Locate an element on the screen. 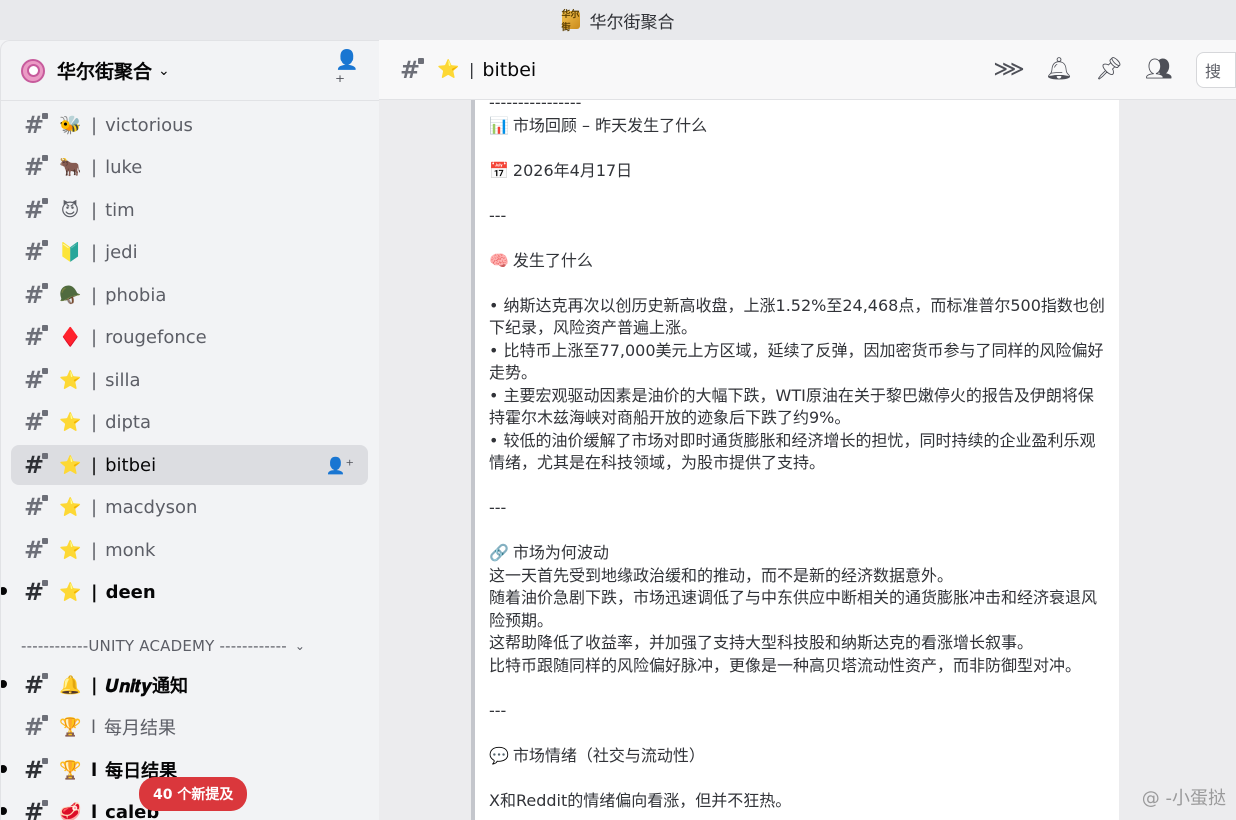 This screenshot has height=820, width=1236. window-titlebar: 华尔街 华尔街聚合 is located at coordinates (618, 20).